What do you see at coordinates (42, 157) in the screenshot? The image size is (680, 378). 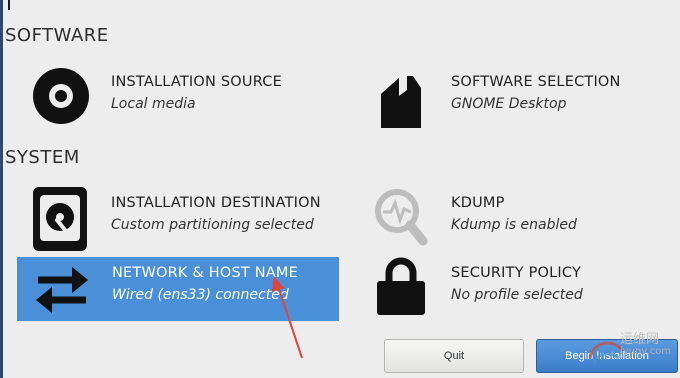 I see `section-heading-system: SYSTEM` at bounding box center [42, 157].